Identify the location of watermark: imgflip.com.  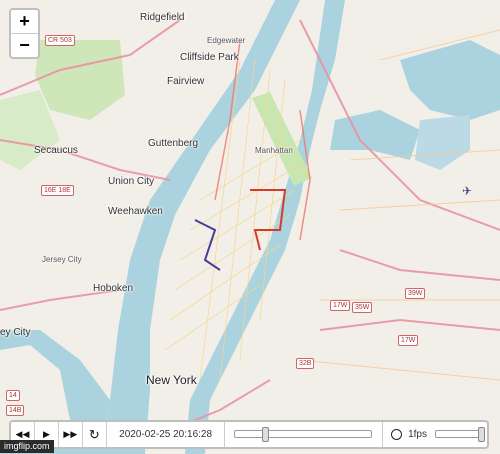
(27, 446).